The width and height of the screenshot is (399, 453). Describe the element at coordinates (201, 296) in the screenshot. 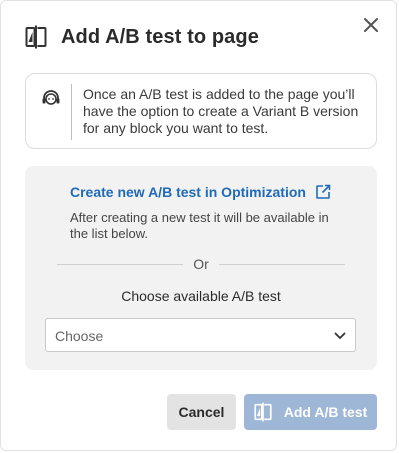

I see `choose-label: Choose available A/B test` at that location.